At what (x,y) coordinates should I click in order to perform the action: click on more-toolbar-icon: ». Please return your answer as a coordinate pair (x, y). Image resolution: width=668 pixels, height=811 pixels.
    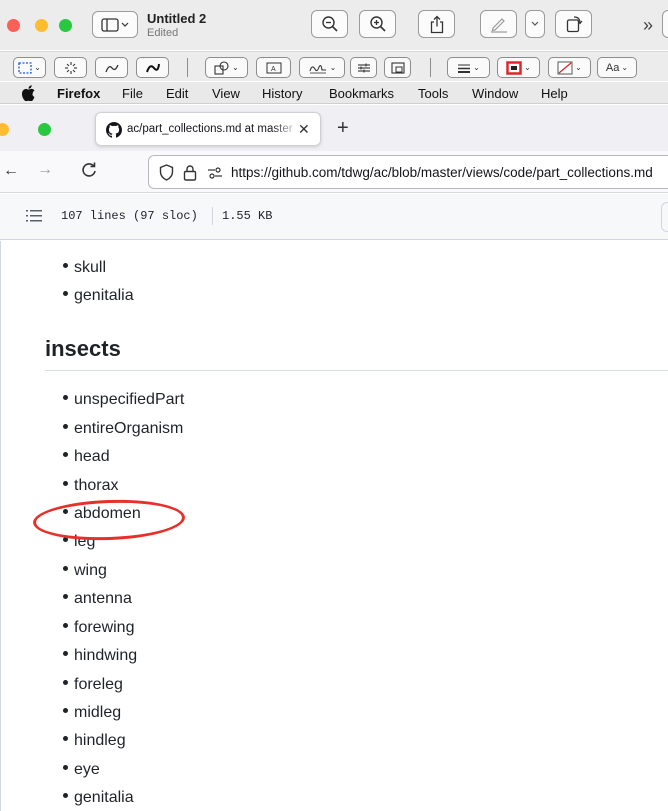
    Looking at the image, I should click on (648, 25).